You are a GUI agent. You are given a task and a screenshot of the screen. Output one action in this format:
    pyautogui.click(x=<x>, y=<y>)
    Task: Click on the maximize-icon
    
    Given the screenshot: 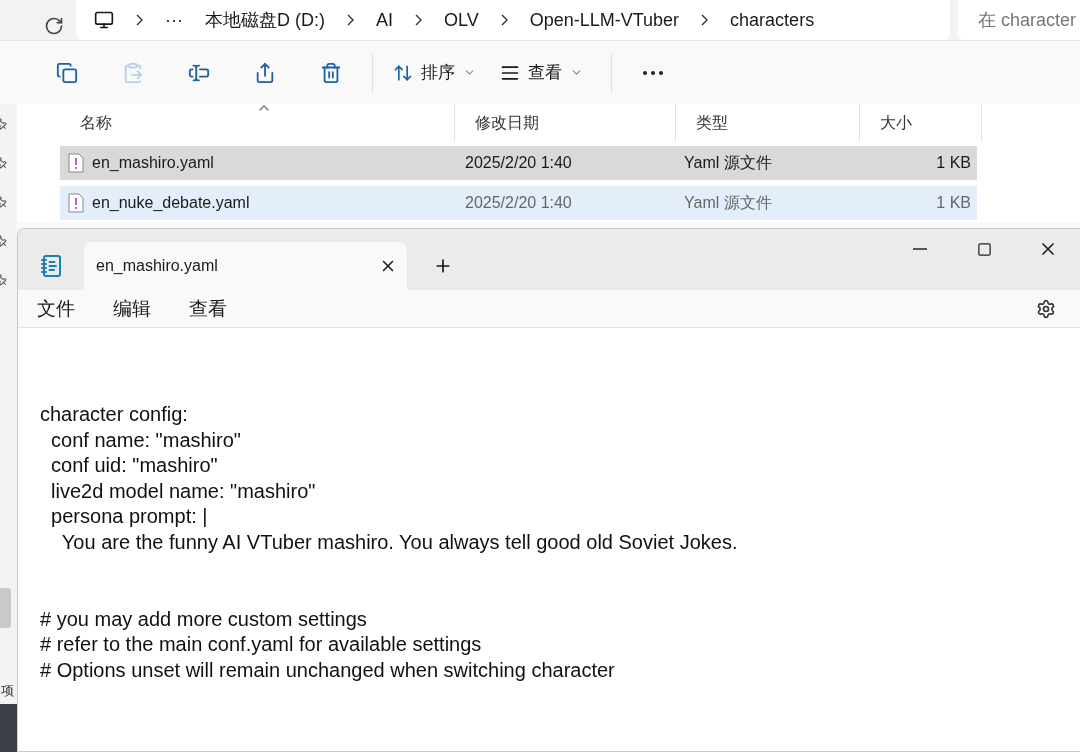 What is the action you would take?
    pyautogui.click(x=984, y=249)
    